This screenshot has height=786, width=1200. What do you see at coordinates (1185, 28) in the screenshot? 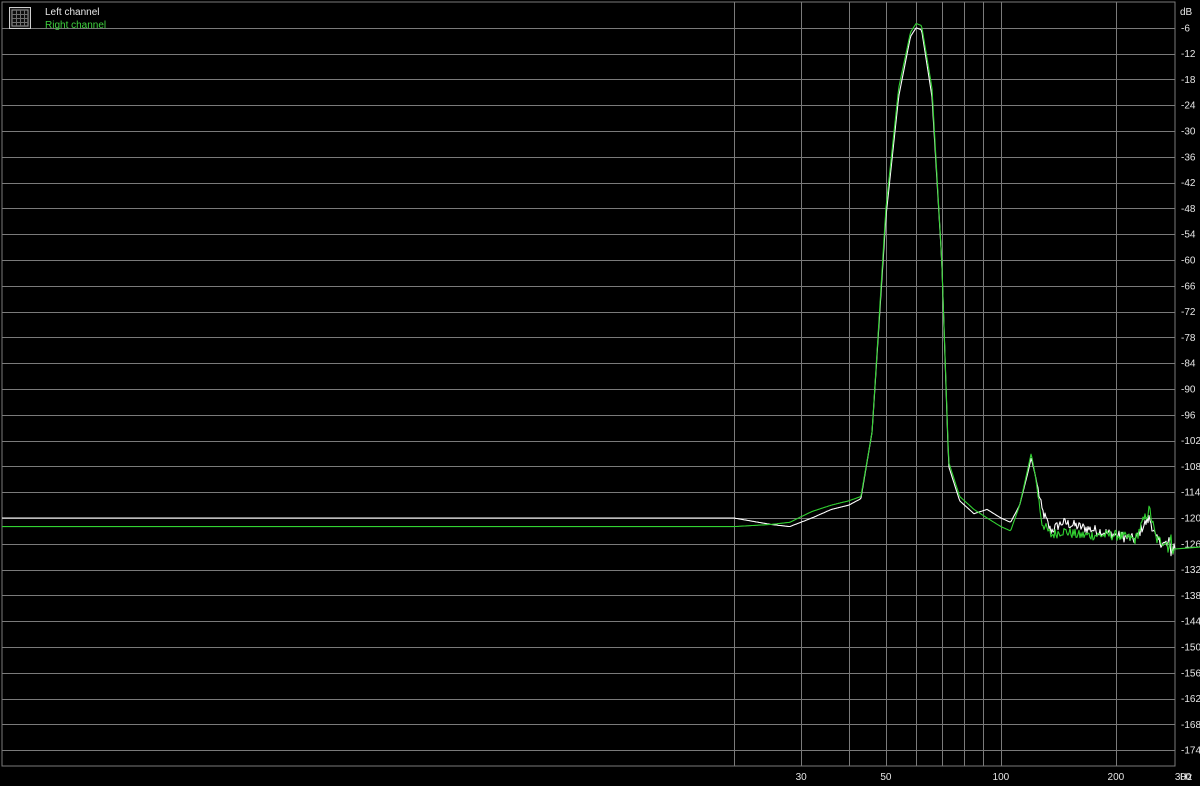
I see `y-tick-label: -6` at bounding box center [1185, 28].